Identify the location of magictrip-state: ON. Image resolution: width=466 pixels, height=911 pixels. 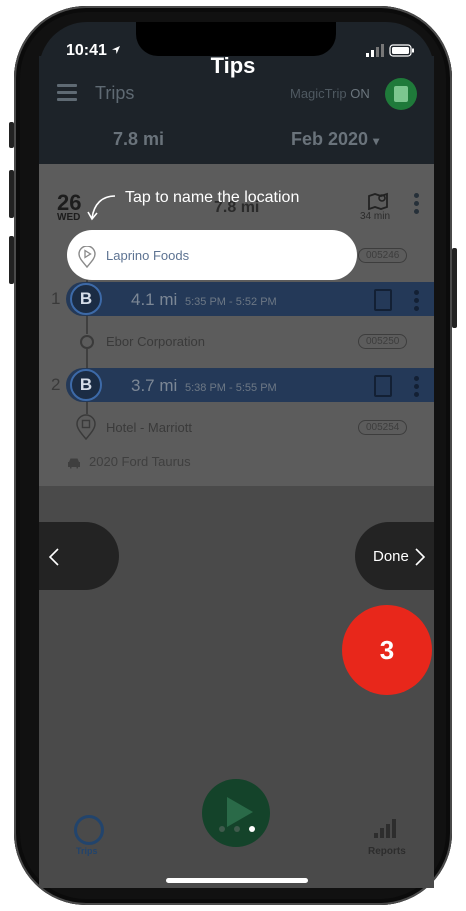
(360, 93).